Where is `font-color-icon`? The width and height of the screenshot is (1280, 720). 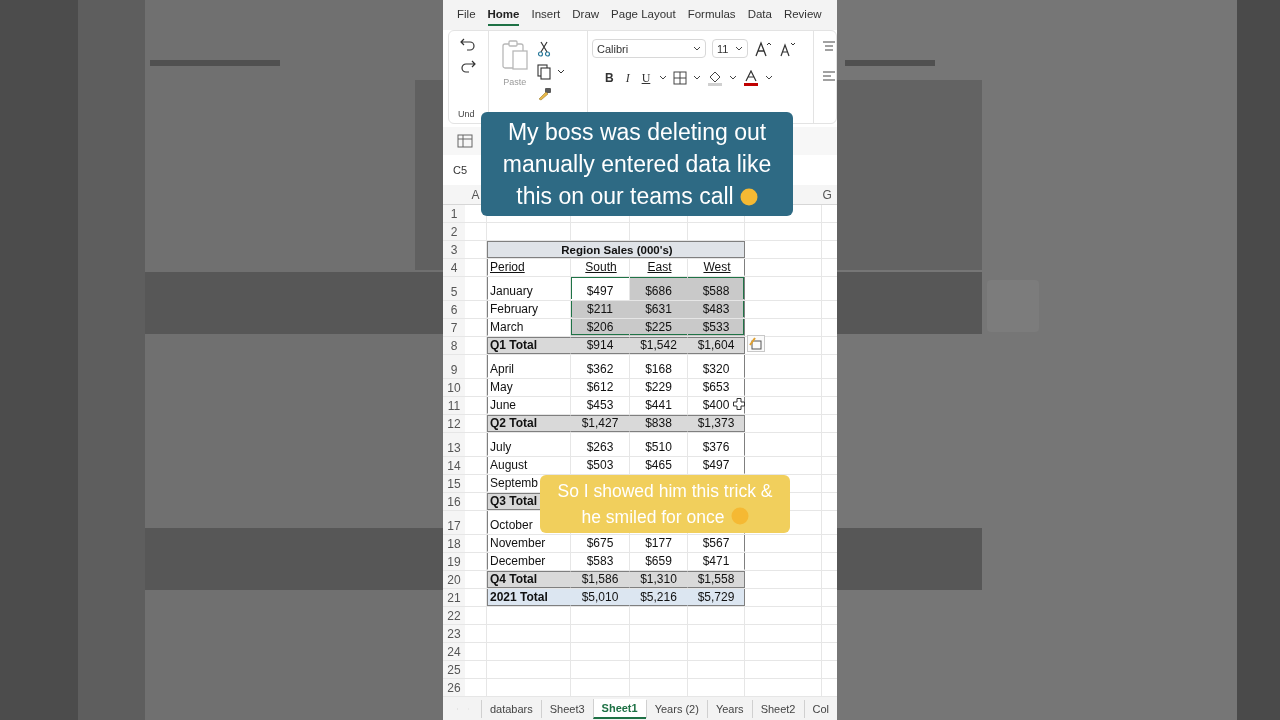
font-color-icon is located at coordinates (751, 78).